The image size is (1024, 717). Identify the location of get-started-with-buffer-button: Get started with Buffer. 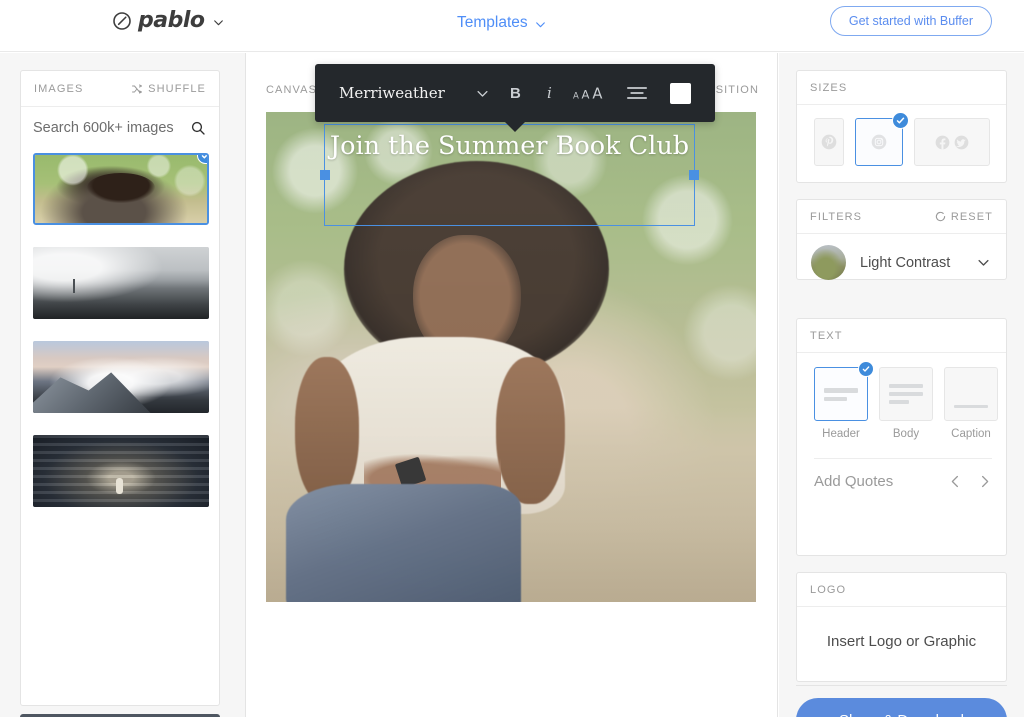
(910, 21).